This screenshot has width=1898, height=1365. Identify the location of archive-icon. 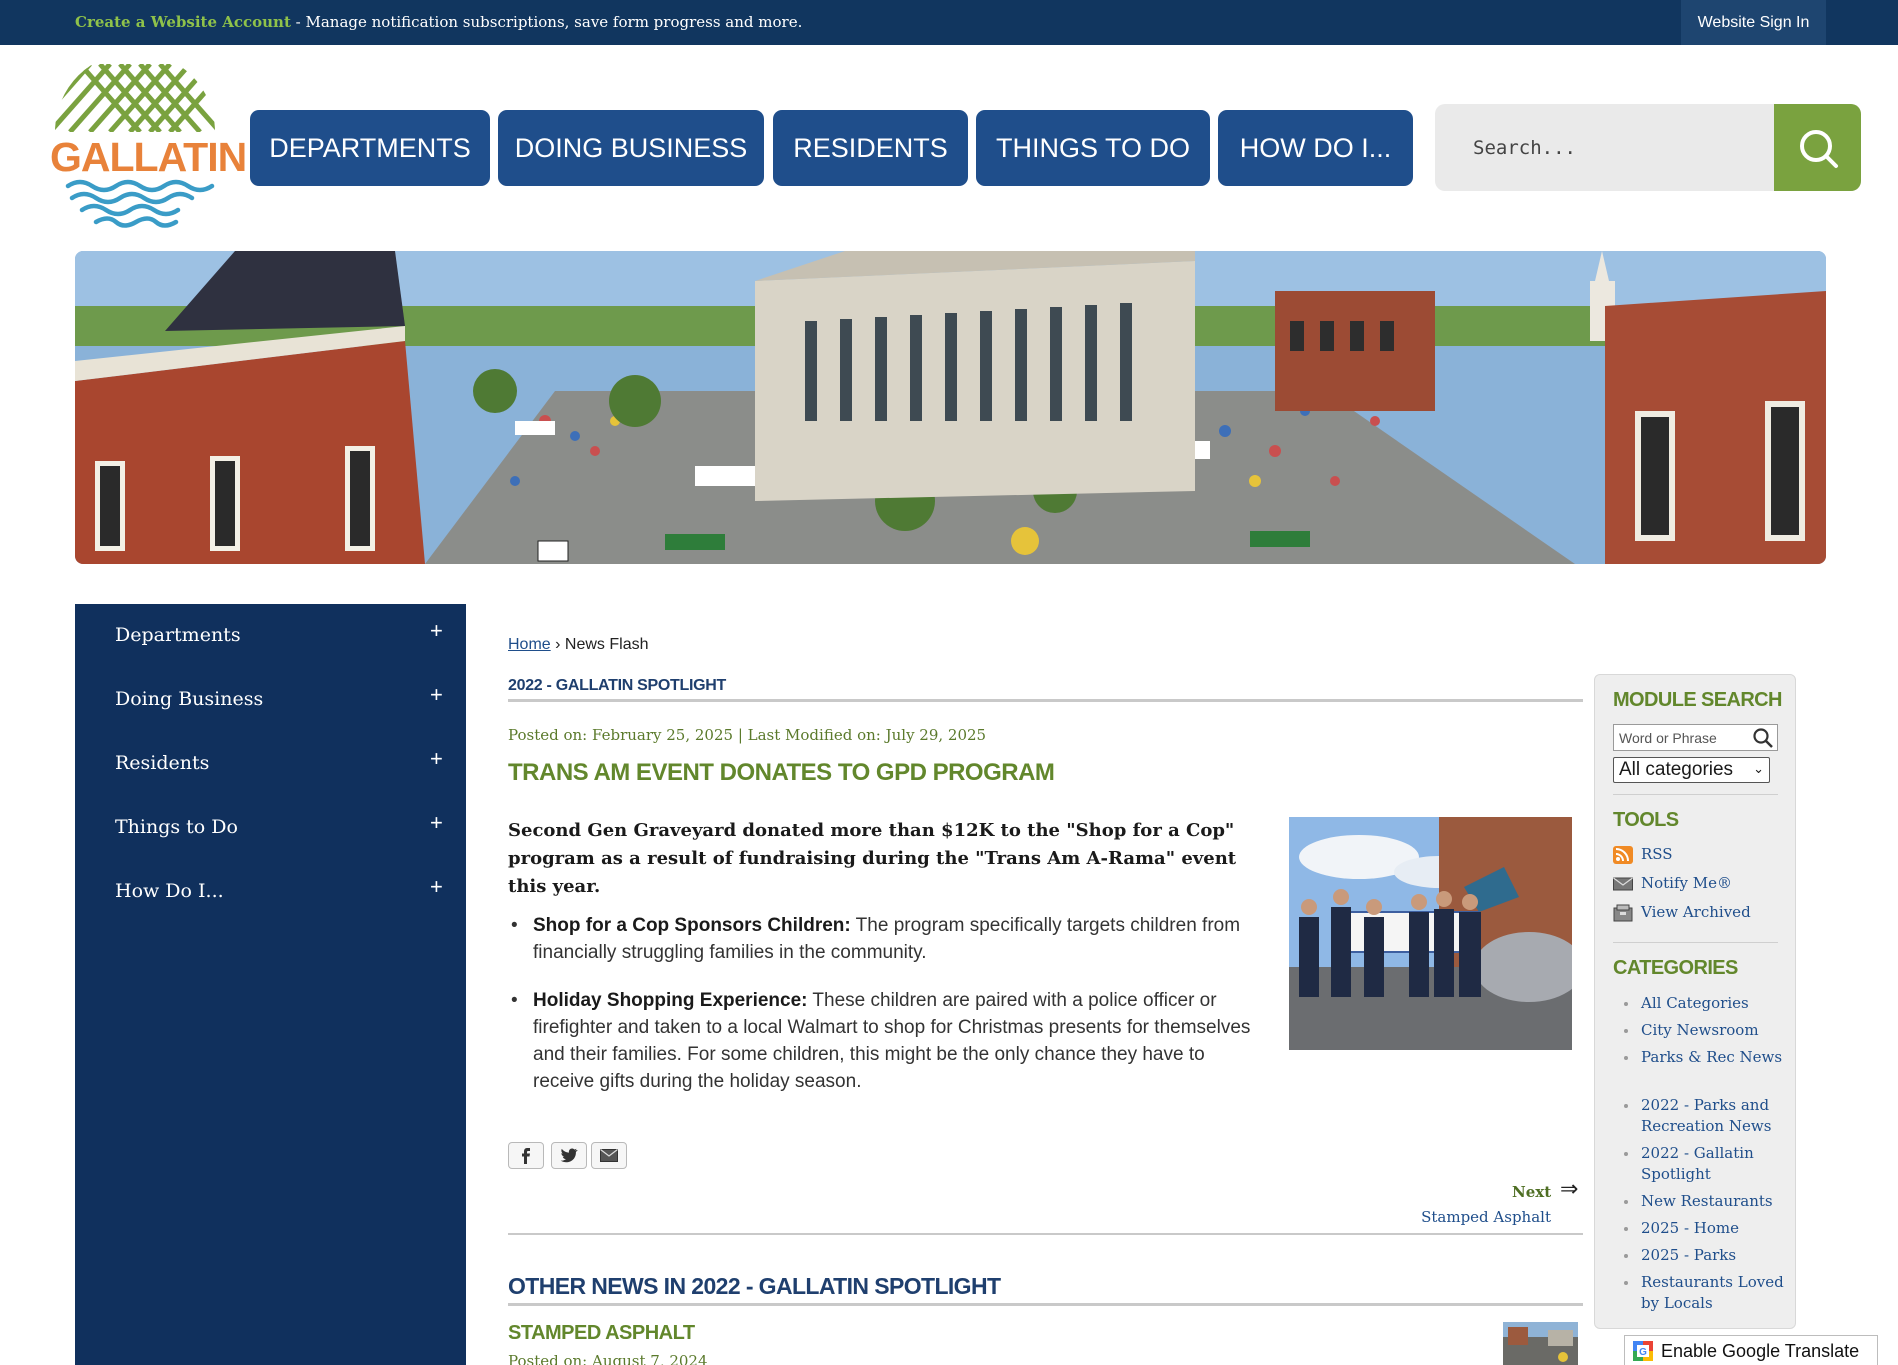
(1623, 913).